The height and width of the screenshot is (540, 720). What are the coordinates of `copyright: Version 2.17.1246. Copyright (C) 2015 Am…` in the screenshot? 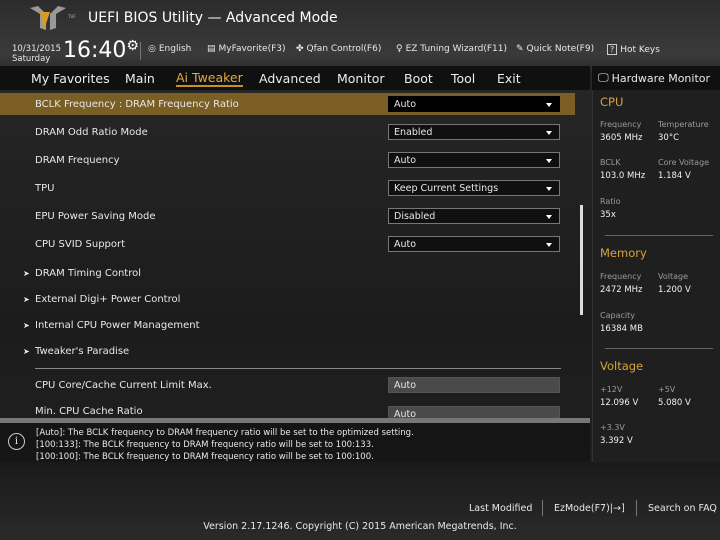 It's located at (360, 526).